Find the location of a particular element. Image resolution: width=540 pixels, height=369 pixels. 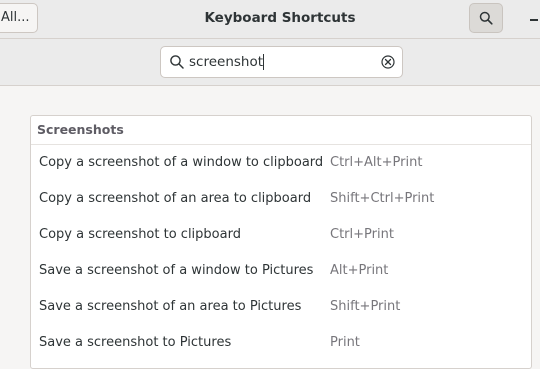

minimize-button is located at coordinates (532, 18).